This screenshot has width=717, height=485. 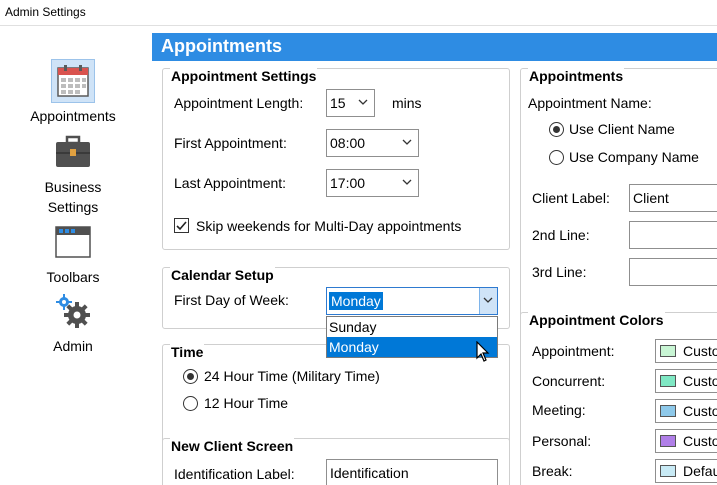 I want to click on client-label-value: Client, so click(x=651, y=198).